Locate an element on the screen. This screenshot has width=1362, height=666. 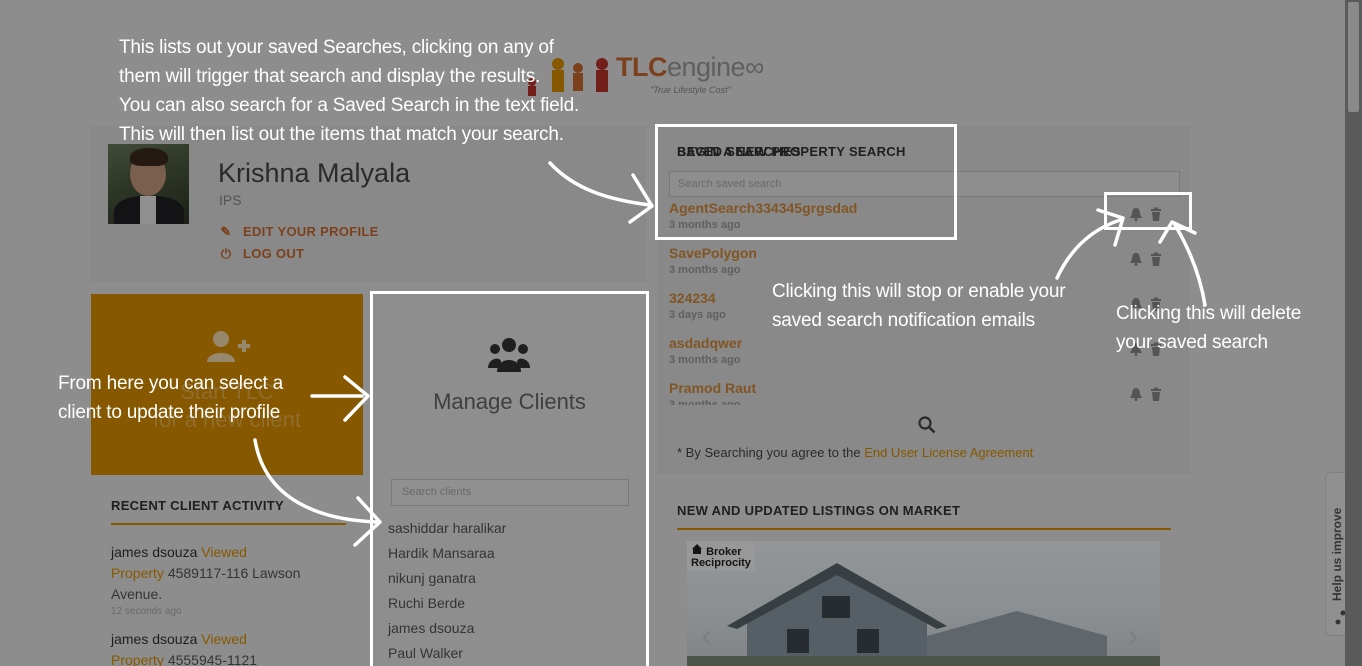
activity-time: 12 seconds ago is located at coordinates (146, 611).